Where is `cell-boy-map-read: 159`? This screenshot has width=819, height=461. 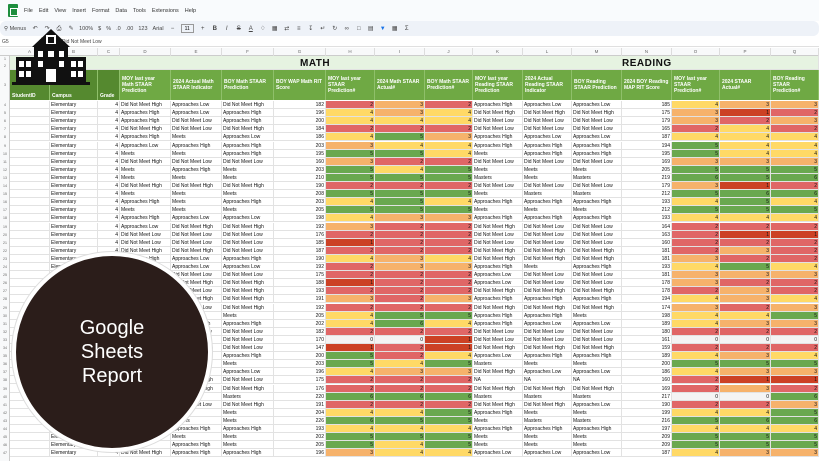
cell-boy-map-read: 159 is located at coordinates (647, 348).